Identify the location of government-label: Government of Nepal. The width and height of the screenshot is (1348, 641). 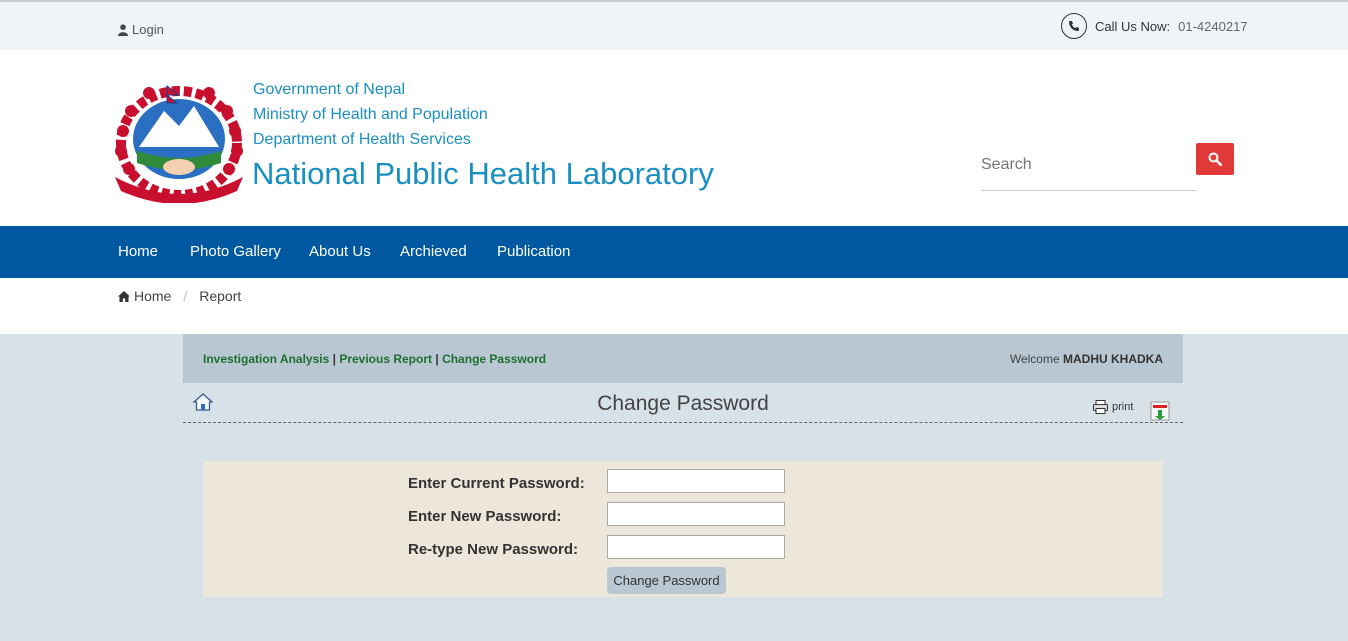
(329, 89).